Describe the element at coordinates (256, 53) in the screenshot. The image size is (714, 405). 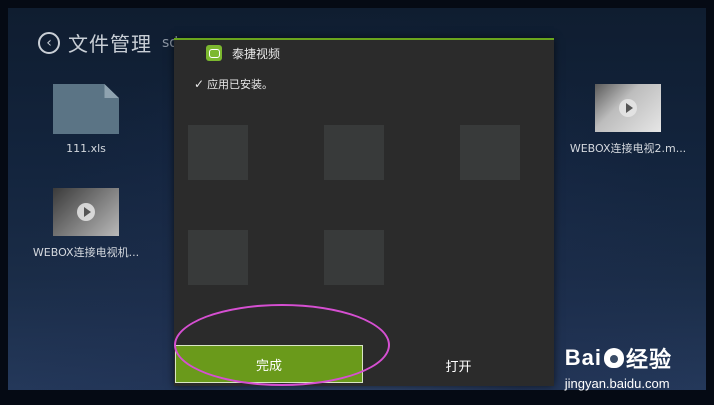
I see `app-name: 泰捷视频` at that location.